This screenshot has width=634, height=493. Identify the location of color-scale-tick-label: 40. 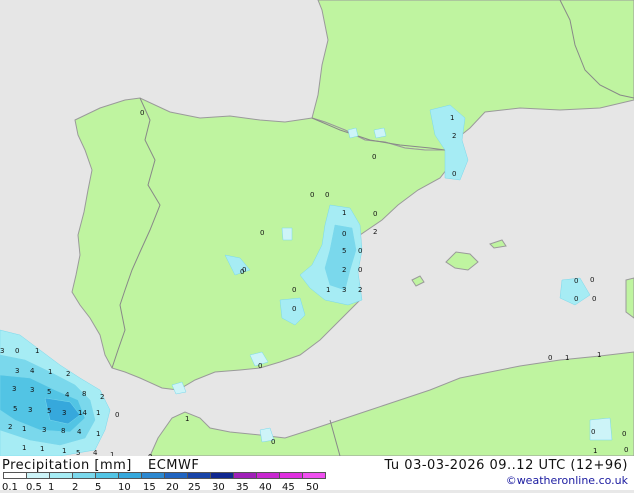
(265, 487).